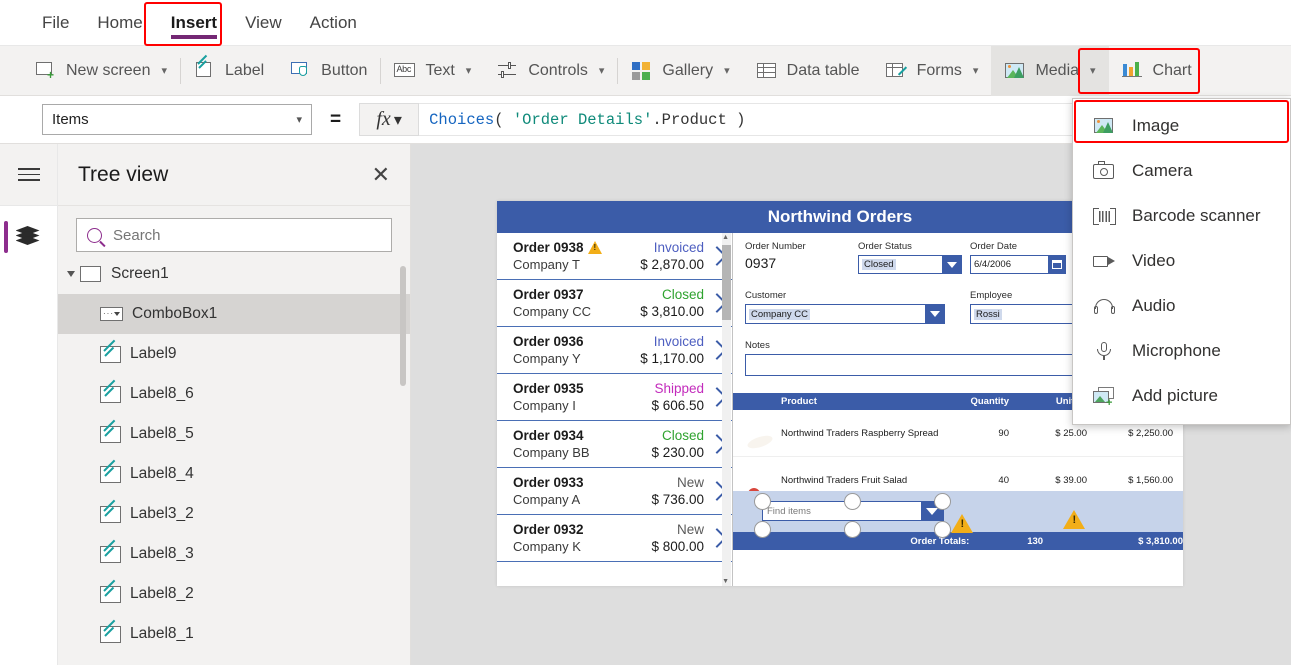 Image resolution: width=1291 pixels, height=665 pixels. What do you see at coordinates (993, 246) in the screenshot?
I see `order-date-label: Order Date` at bounding box center [993, 246].